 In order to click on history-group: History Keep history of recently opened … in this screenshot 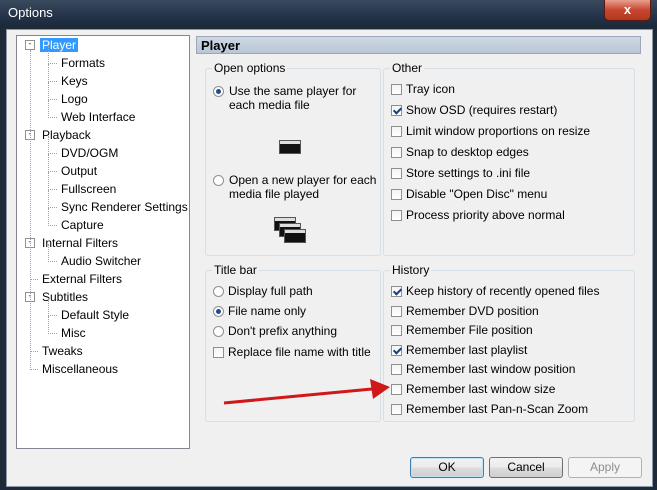, I will do `click(509, 342)`.